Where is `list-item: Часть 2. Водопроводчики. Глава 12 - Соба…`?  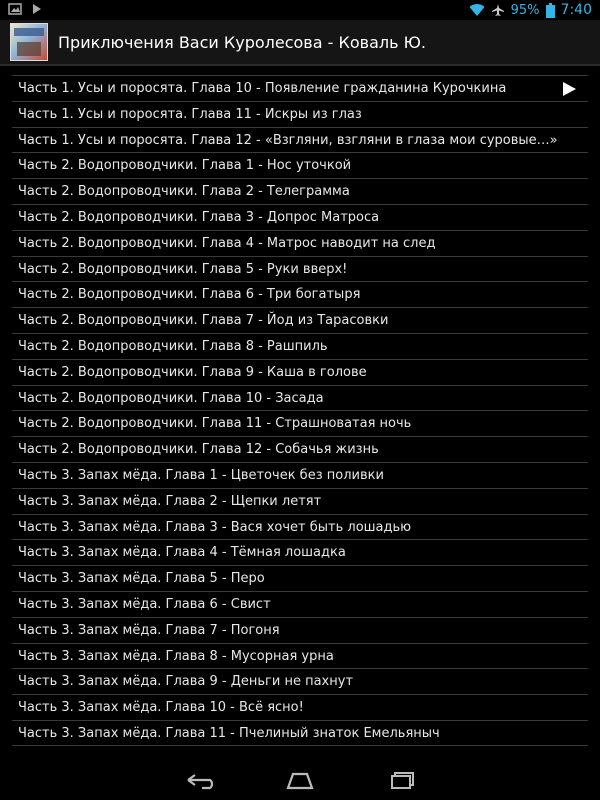 list-item: Часть 2. Водопроводчики. Глава 12 - Соба… is located at coordinates (300, 449).